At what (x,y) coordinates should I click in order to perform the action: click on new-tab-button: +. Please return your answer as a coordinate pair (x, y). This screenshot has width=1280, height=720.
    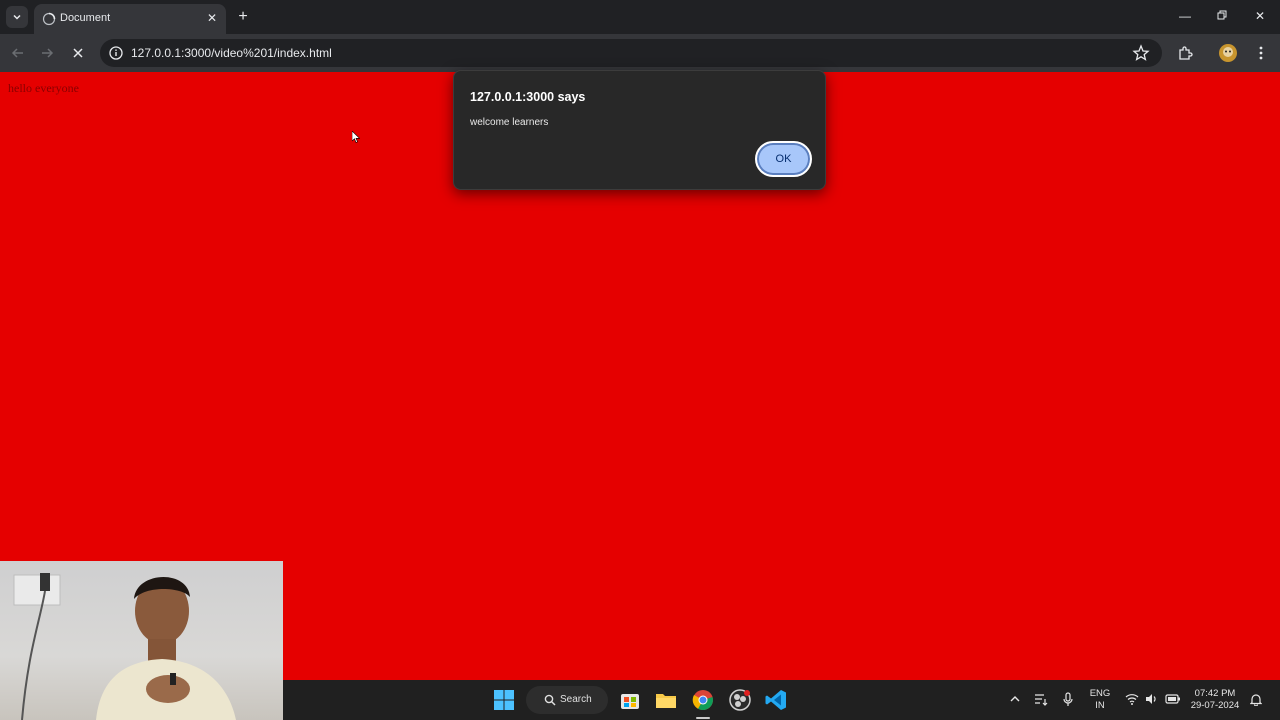
    Looking at the image, I should click on (243, 17).